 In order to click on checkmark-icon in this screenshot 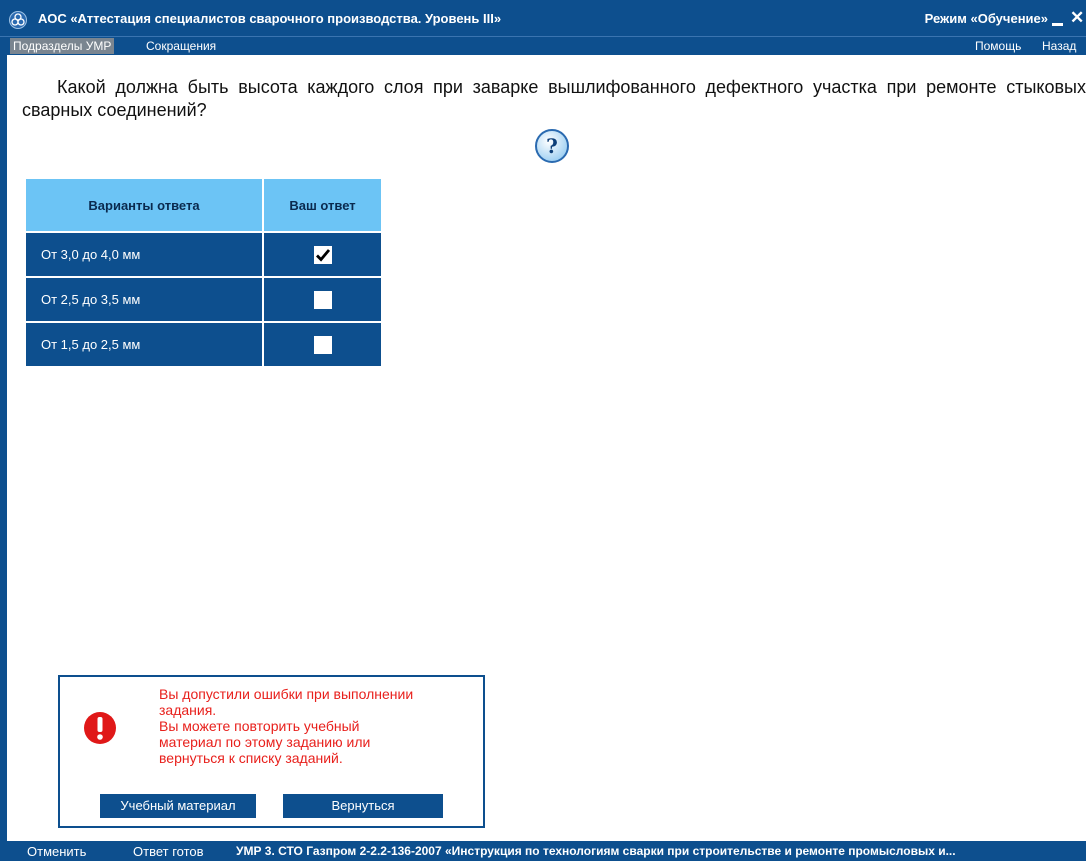, I will do `click(322, 255)`.